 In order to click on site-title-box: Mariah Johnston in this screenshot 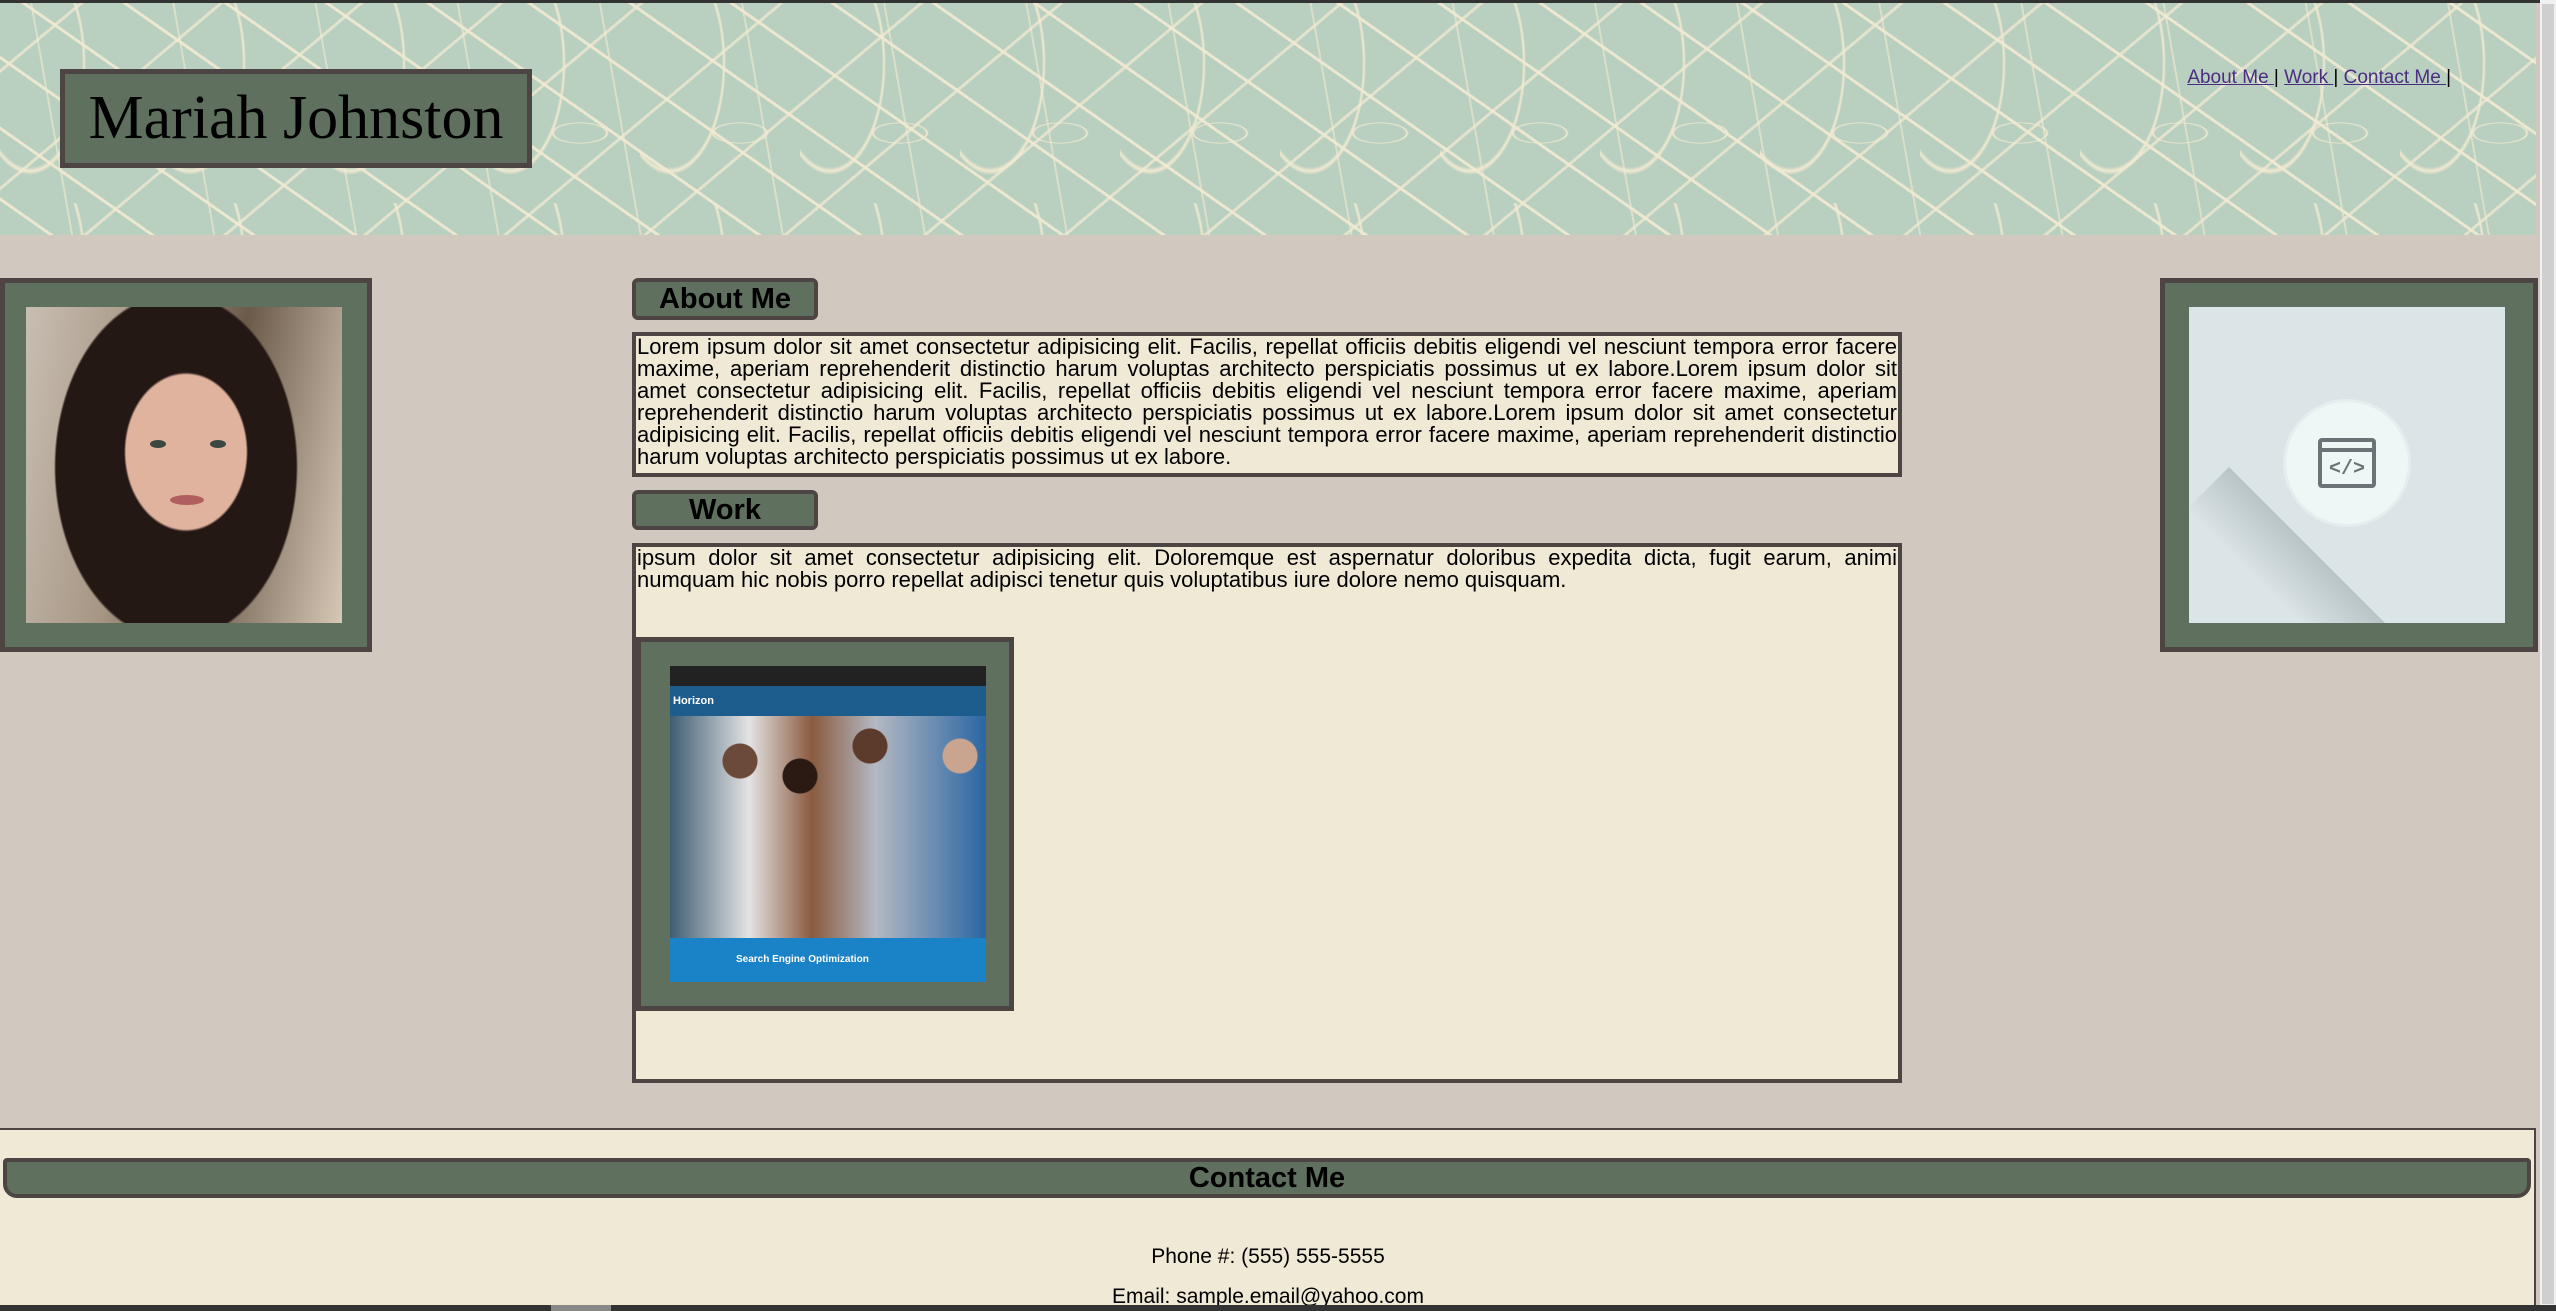, I will do `click(296, 118)`.